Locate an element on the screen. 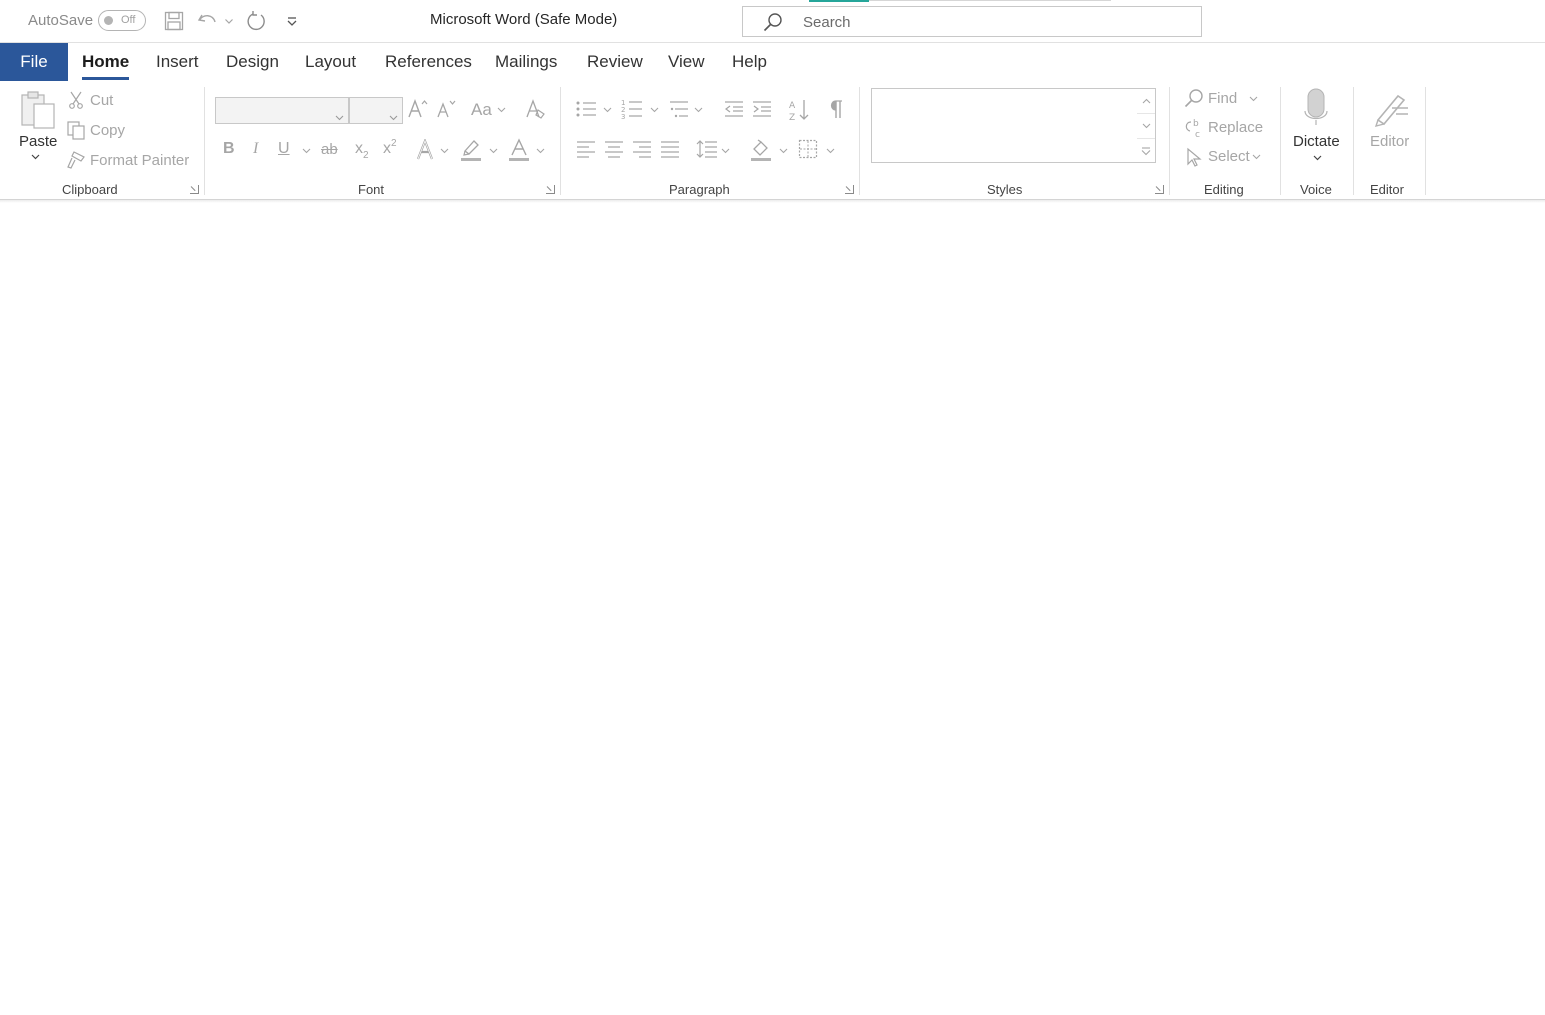 The height and width of the screenshot is (1015, 1545). line-spacing-dropdown-icon is located at coordinates (725, 151).